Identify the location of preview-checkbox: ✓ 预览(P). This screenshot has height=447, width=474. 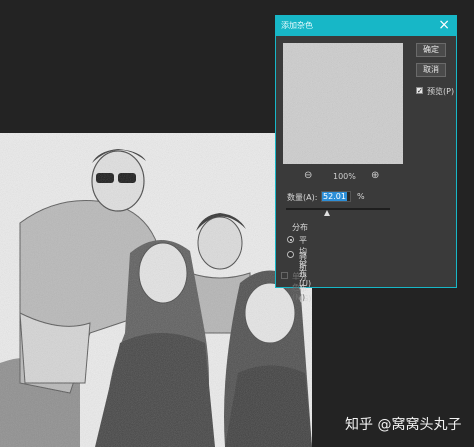
(436, 92).